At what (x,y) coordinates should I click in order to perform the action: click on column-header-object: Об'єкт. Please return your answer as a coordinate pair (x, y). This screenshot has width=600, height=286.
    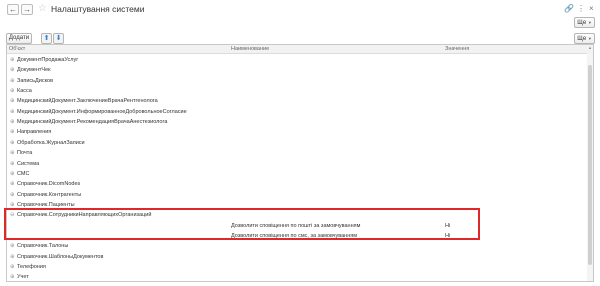
    Looking at the image, I should click on (17, 49).